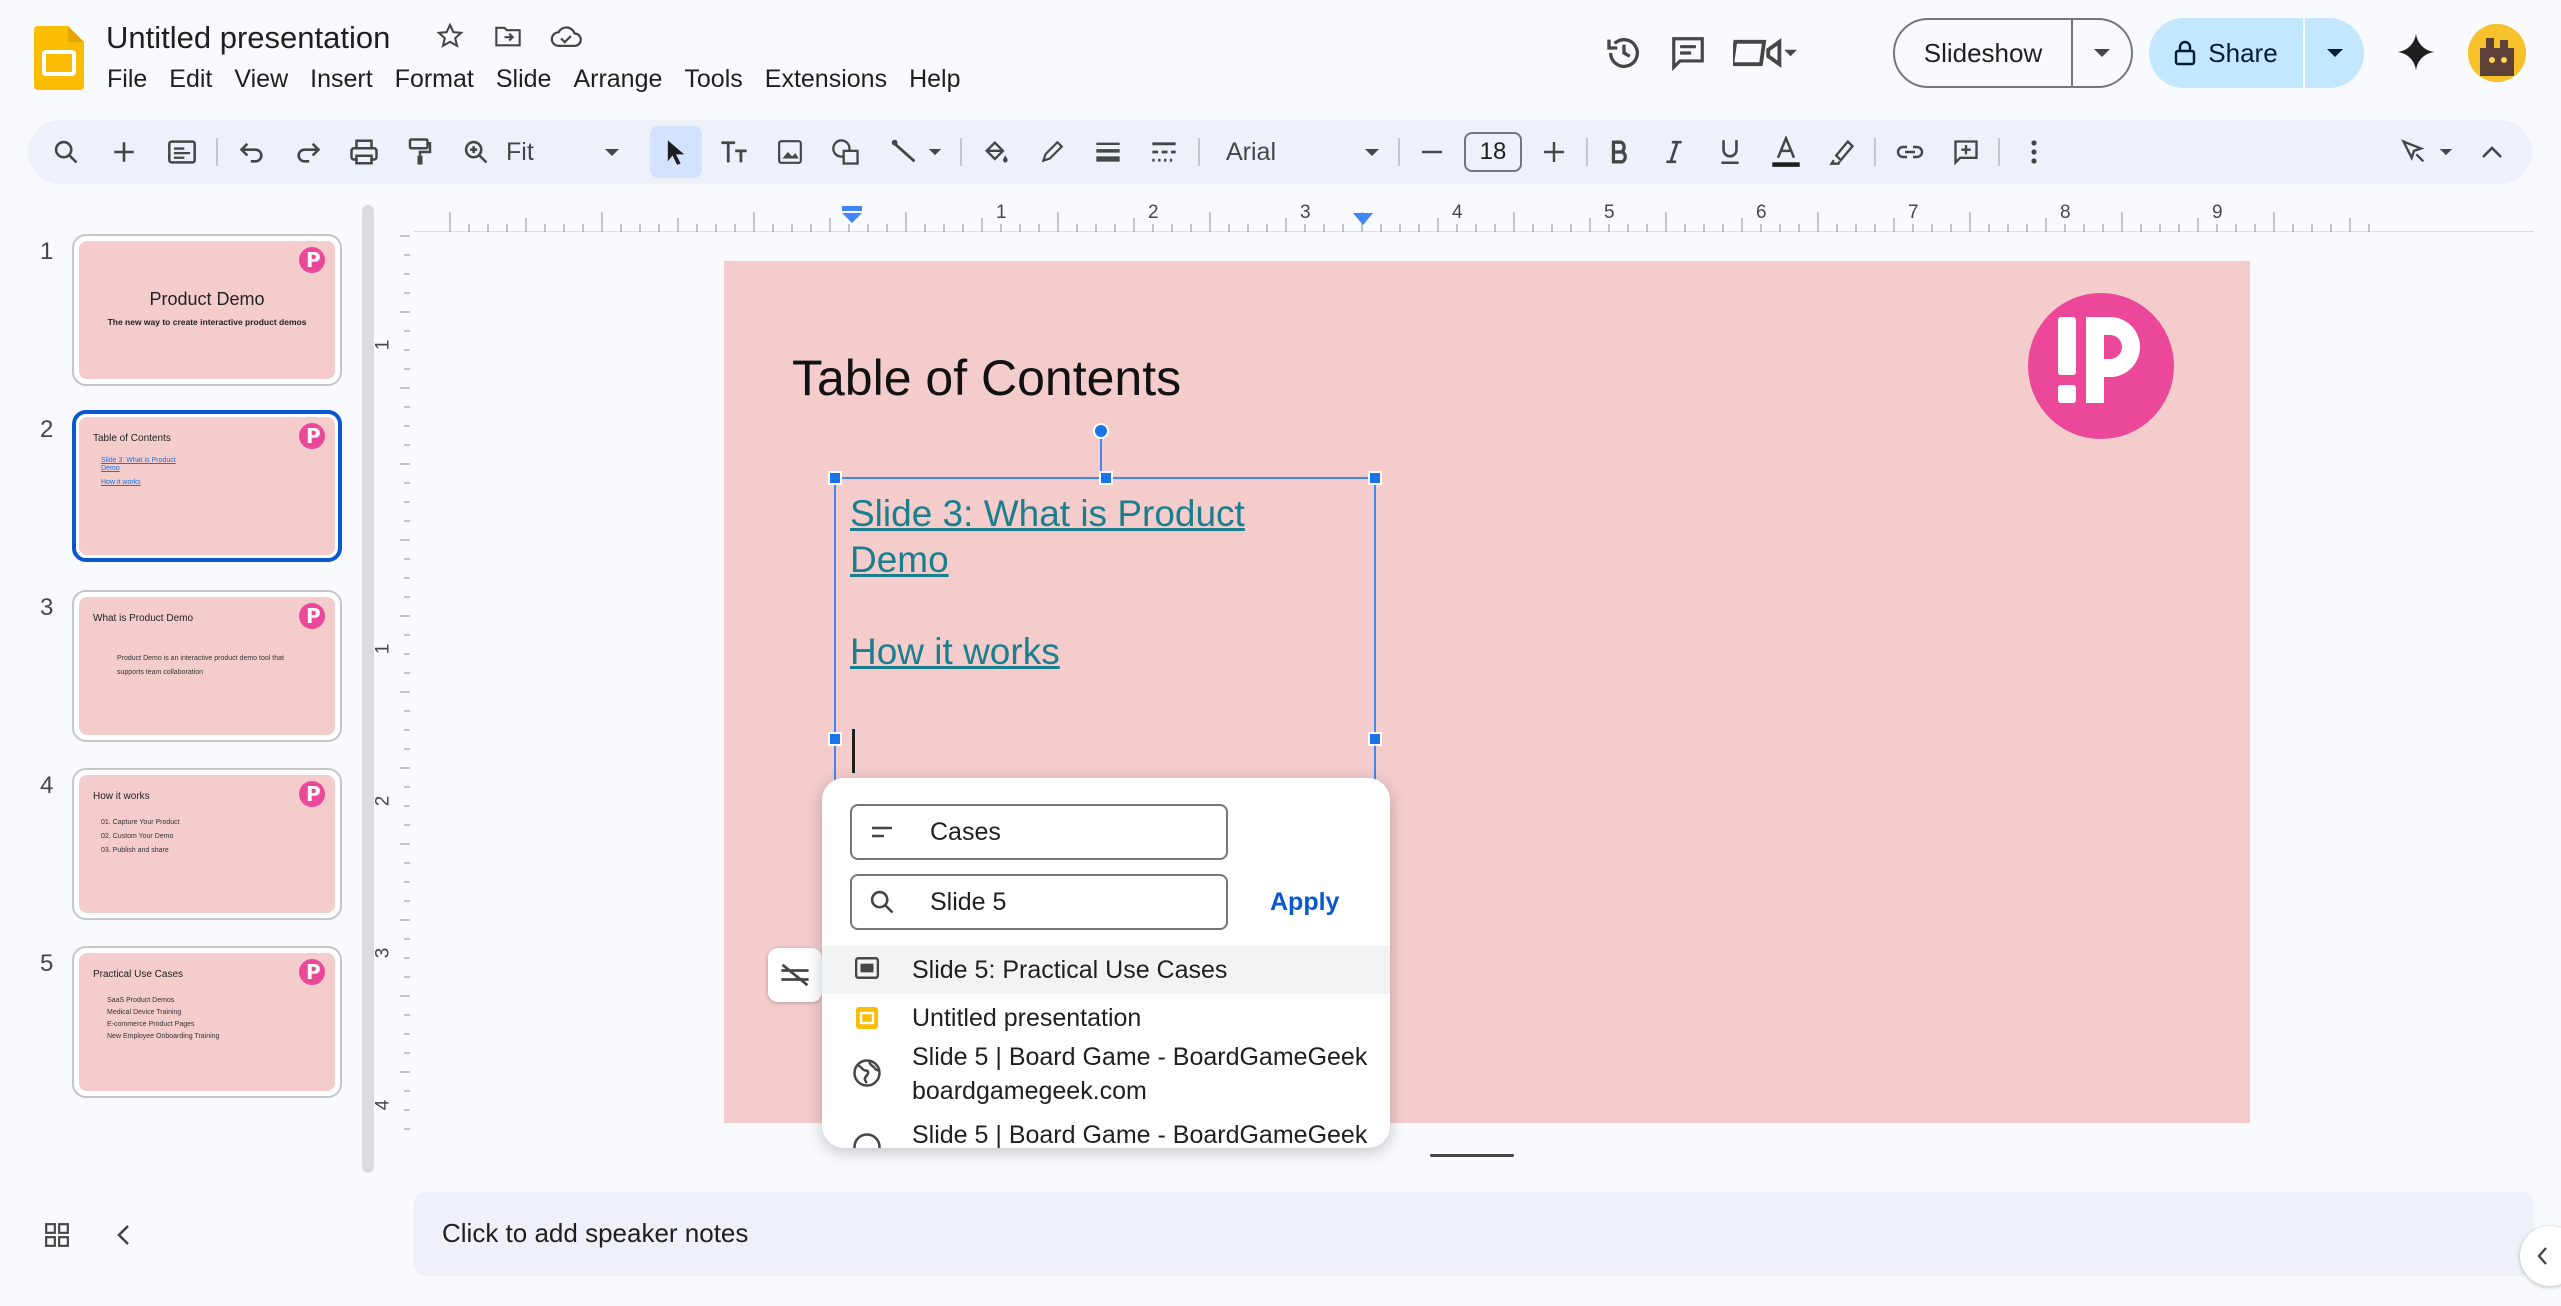 This screenshot has height=1306, width=2561. I want to click on more-options-icon, so click(2034, 152).